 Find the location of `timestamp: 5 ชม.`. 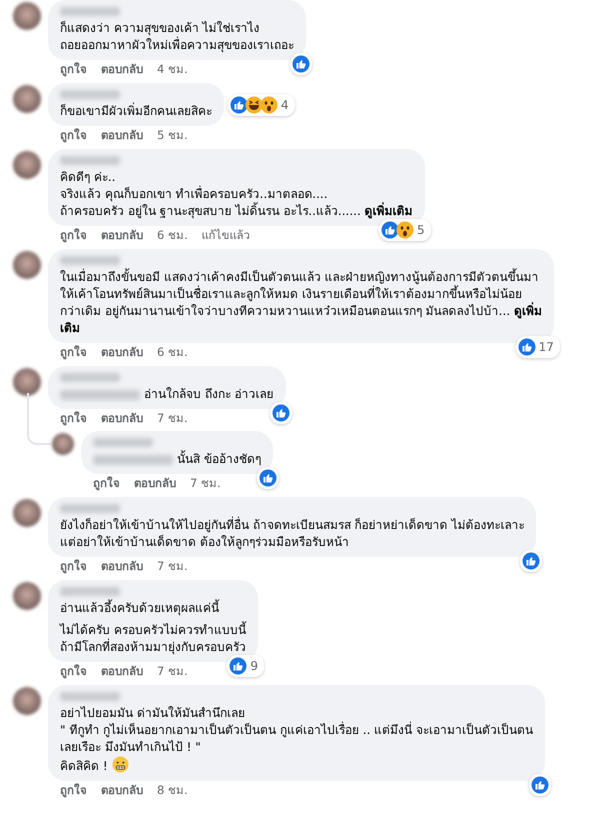

timestamp: 5 ชม. is located at coordinates (172, 135).